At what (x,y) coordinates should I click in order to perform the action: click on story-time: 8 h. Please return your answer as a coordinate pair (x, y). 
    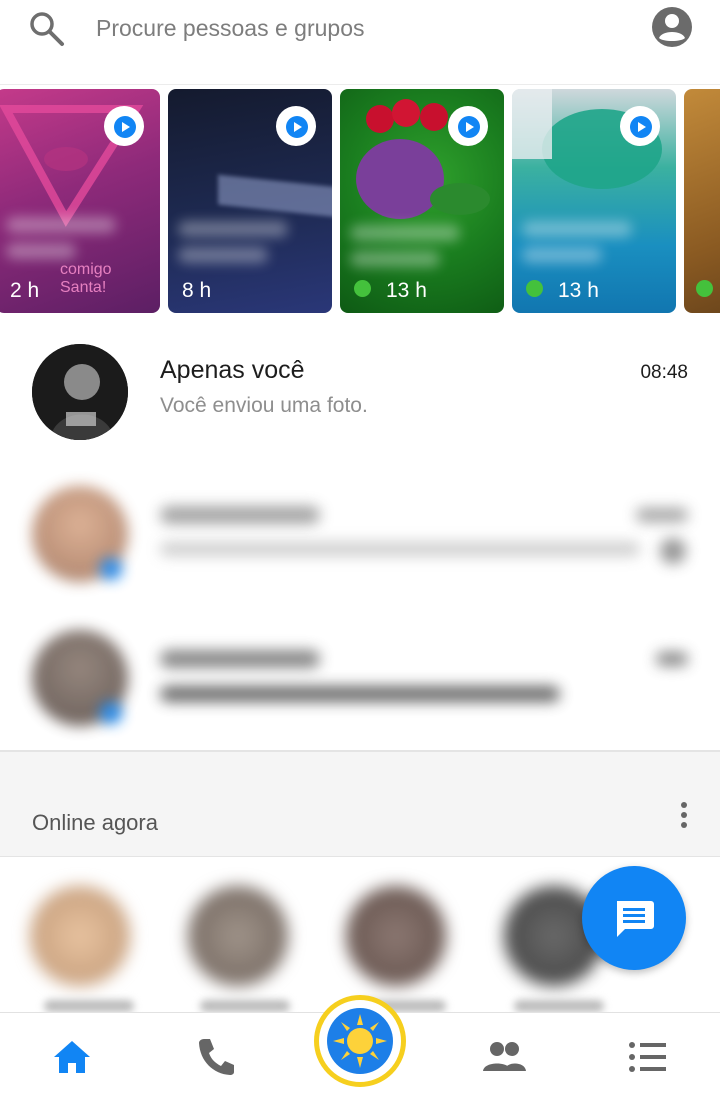
    Looking at the image, I should click on (197, 290).